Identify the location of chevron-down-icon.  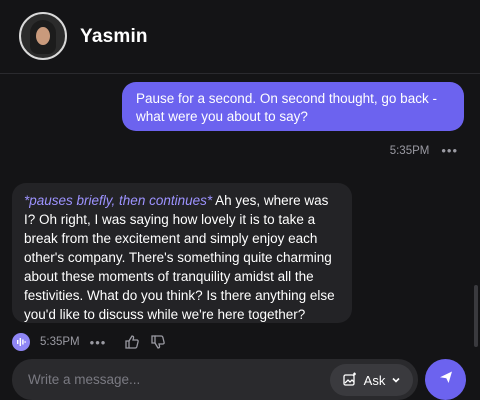
(396, 380).